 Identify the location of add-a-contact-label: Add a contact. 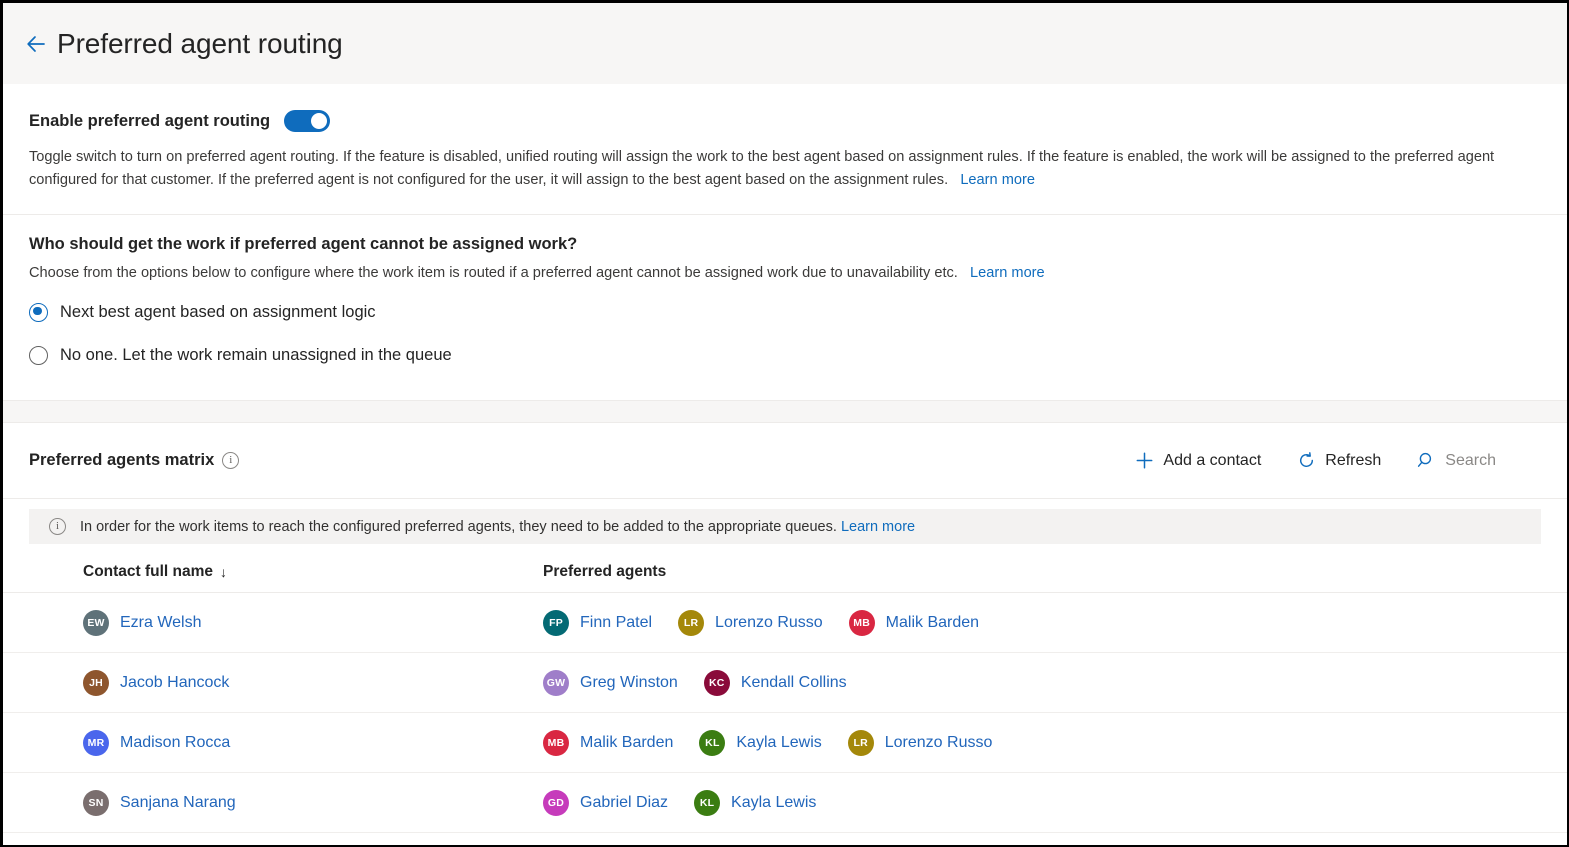
(1212, 460).